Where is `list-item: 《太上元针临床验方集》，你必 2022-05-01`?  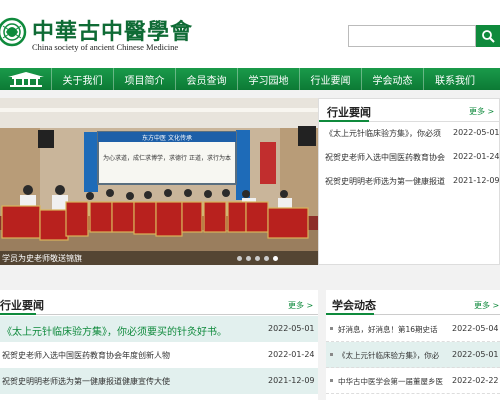 list-item: 《太上元针临床验方集》，你必 2022-05-01 is located at coordinates (413, 355).